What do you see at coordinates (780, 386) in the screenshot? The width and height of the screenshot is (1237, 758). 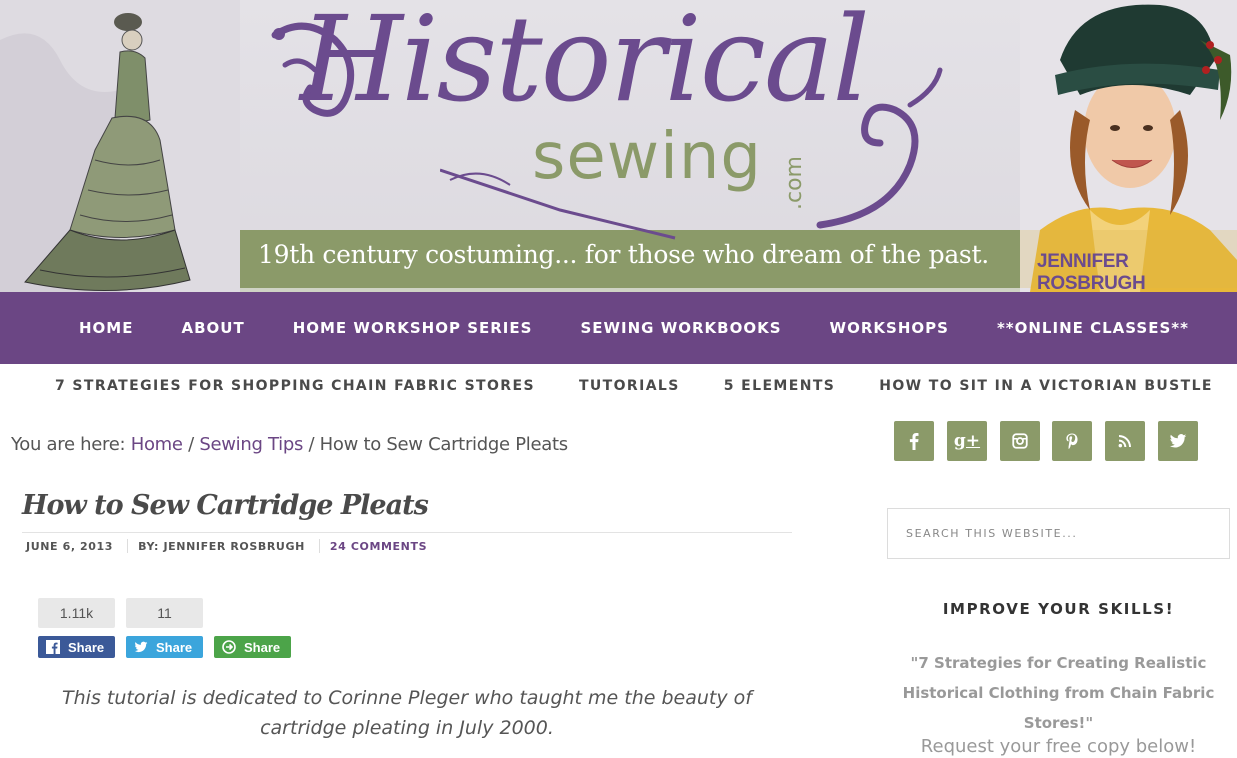 I see `nav-5-elements: 5 ELEMENTS` at bounding box center [780, 386].